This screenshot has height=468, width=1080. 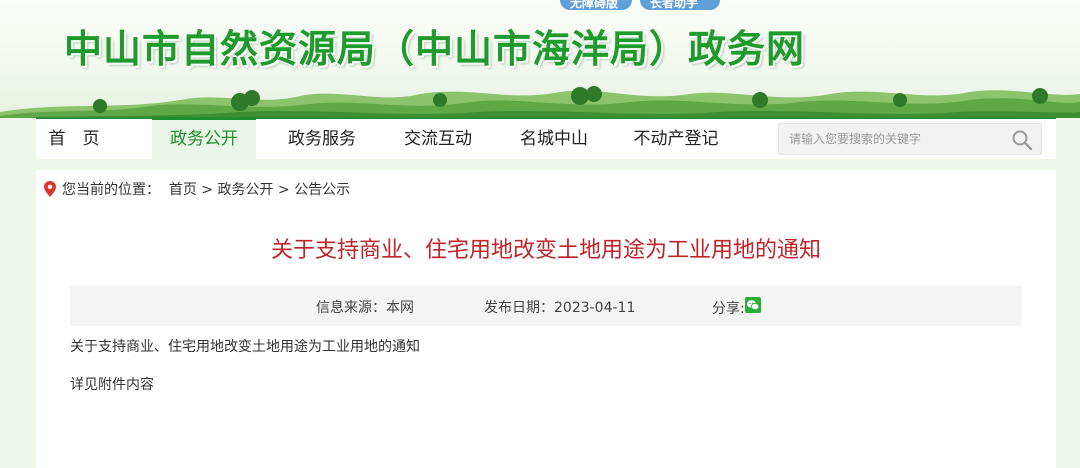 I want to click on breadcrumb-announcements: 公告公示, so click(x=322, y=190).